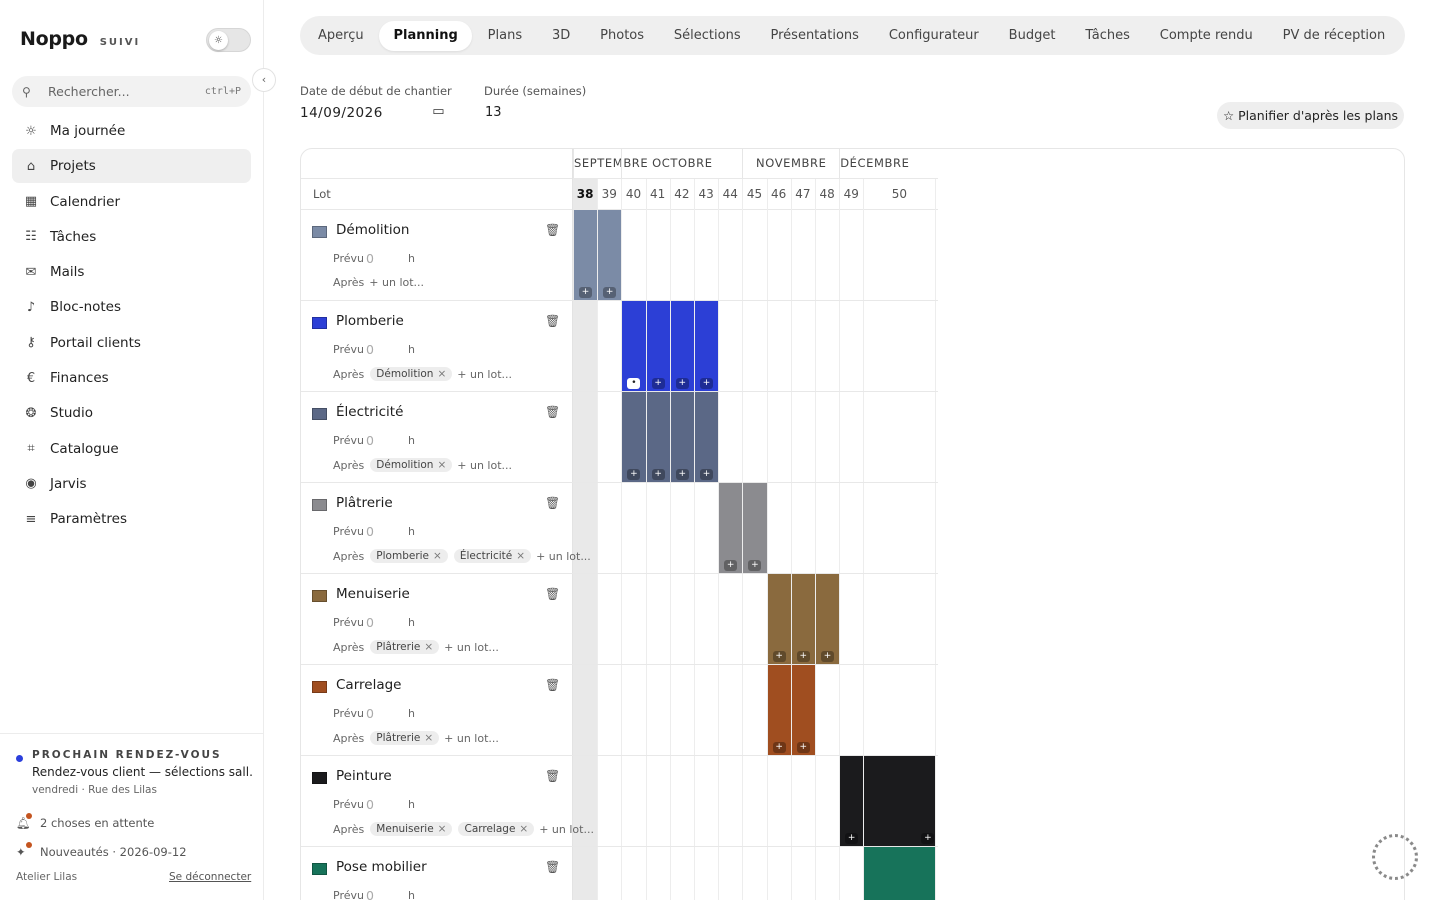 The width and height of the screenshot is (1440, 900). I want to click on pending-notifications: 🔔︎ 2 choses en attente, so click(85, 821).